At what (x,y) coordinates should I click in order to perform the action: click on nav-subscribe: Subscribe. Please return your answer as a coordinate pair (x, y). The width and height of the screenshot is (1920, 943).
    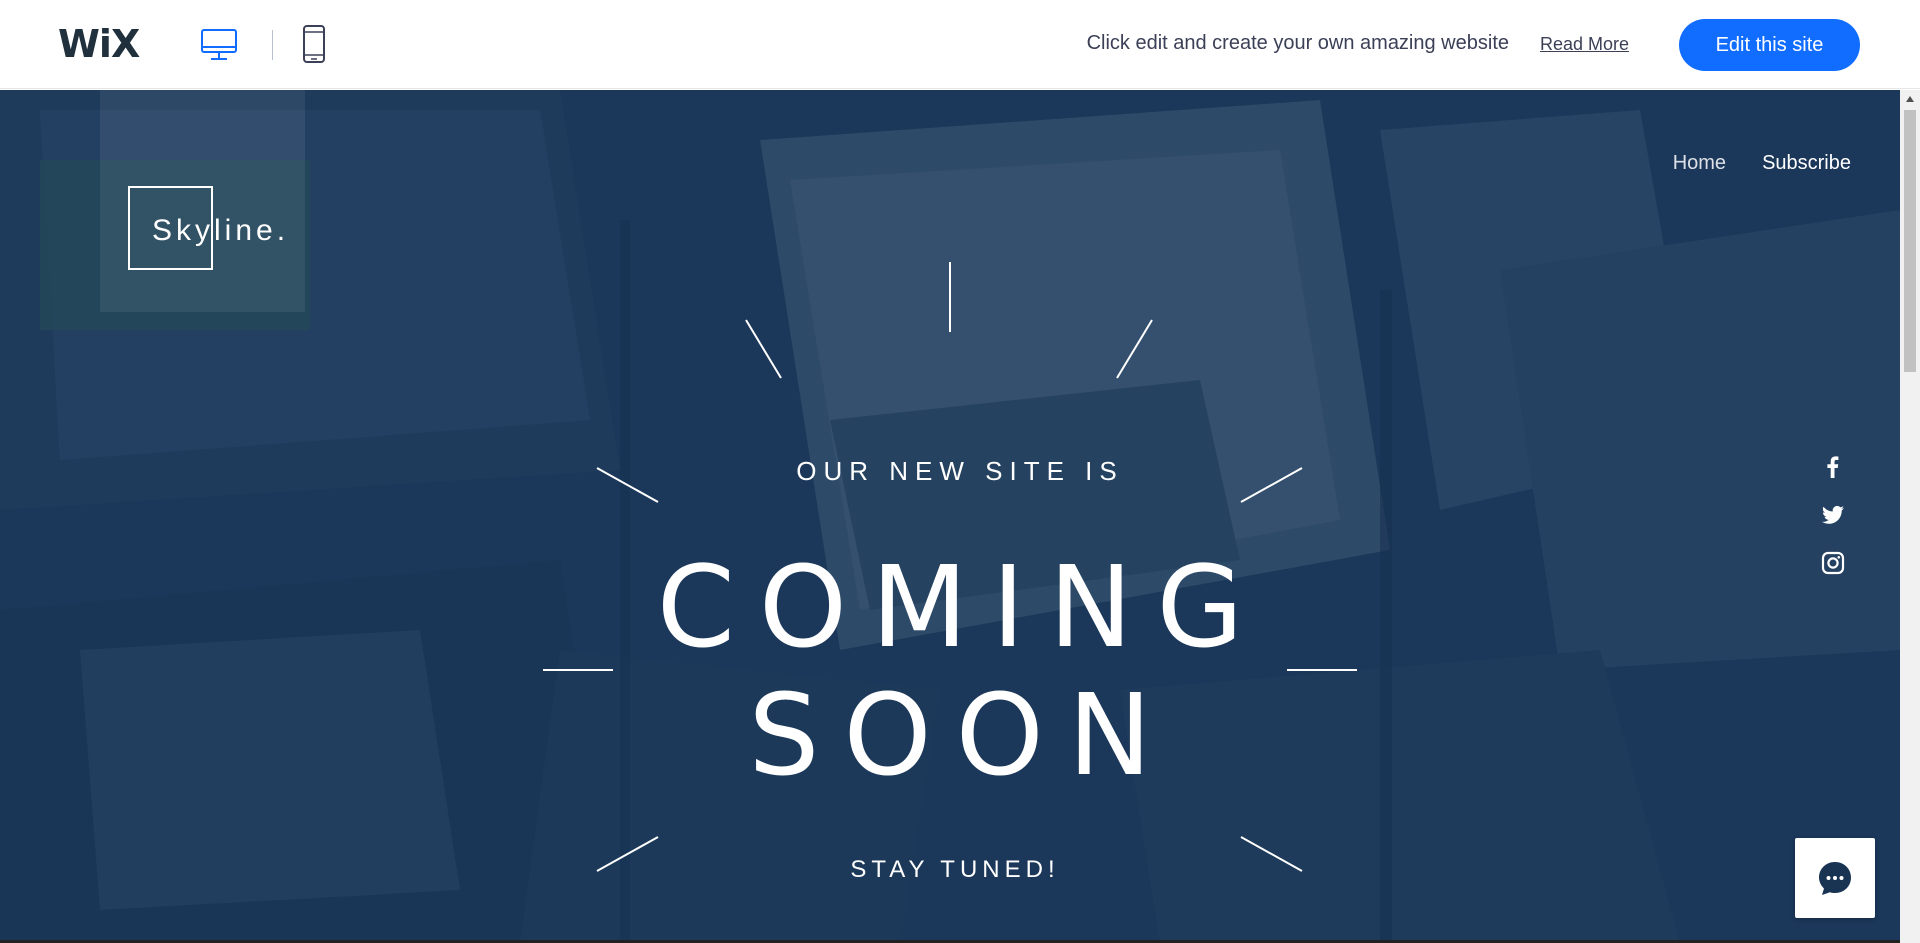
    Looking at the image, I should click on (1806, 163).